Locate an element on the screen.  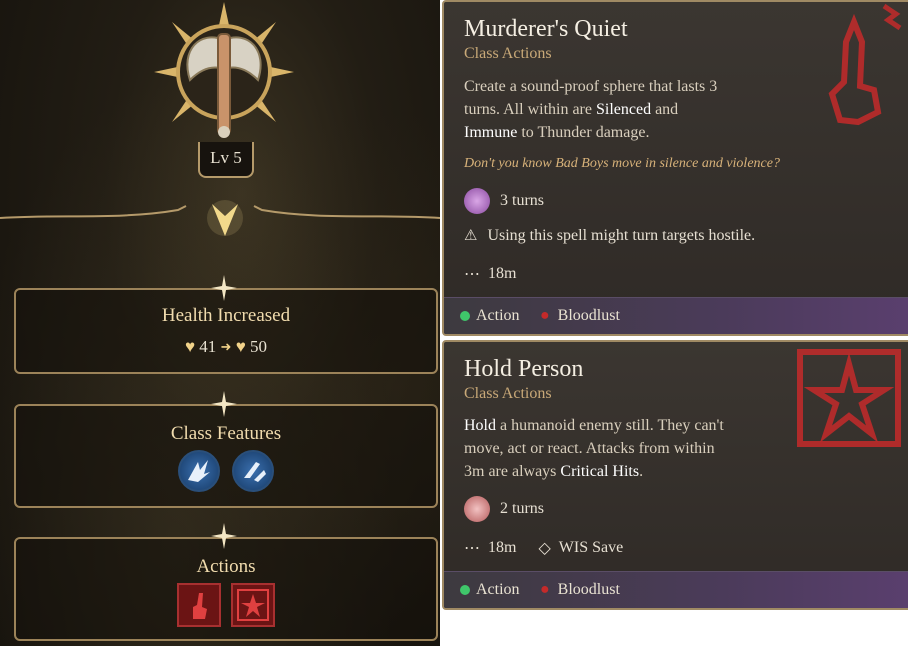
class-emblem-icon is located at coordinates (224, 70).